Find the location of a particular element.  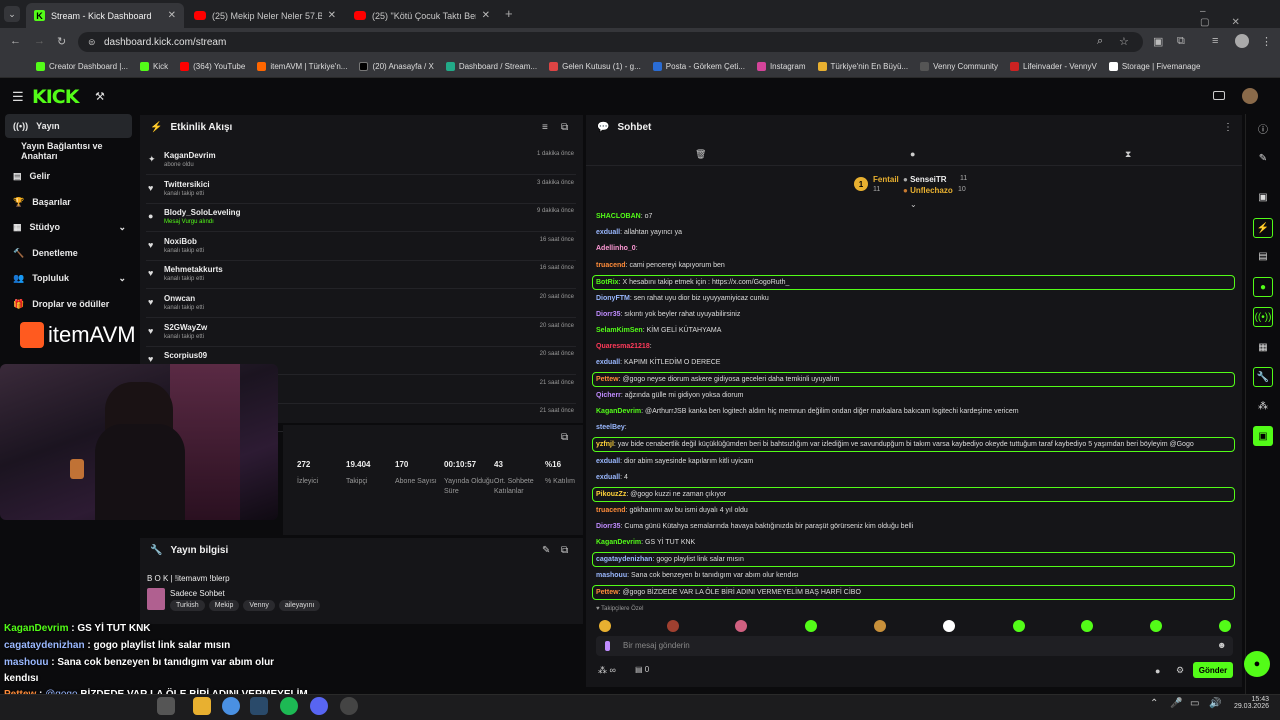

bookmark-star-icon: ☆ is located at coordinates (1124, 41).